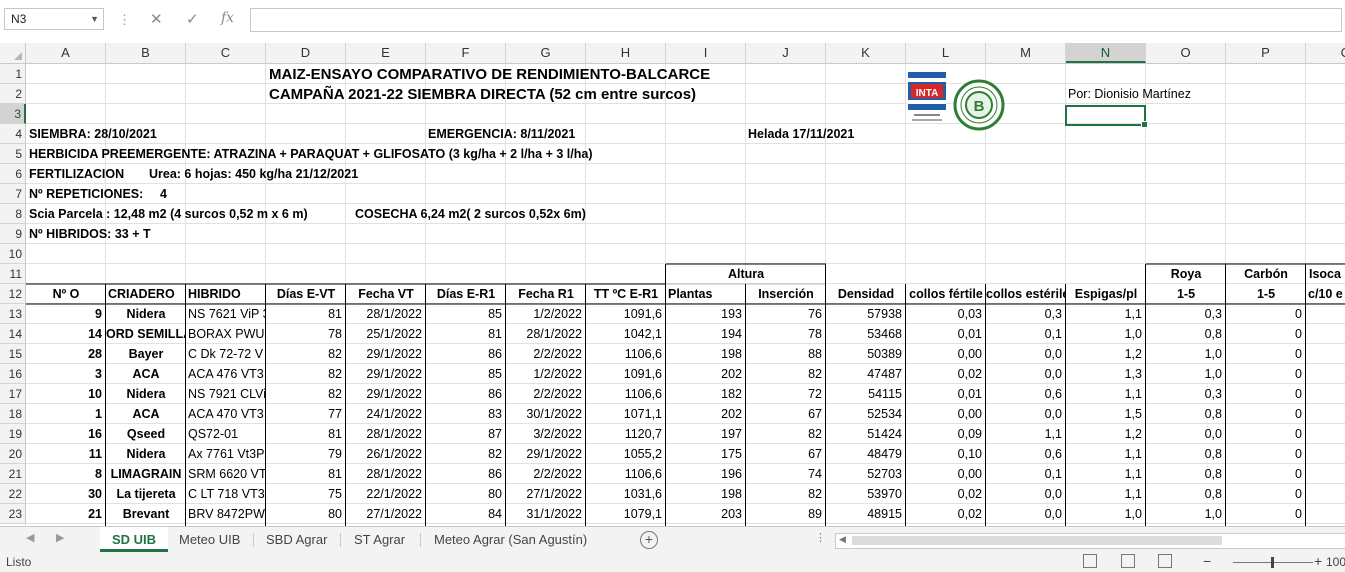 Image resolution: width=1345 pixels, height=572 pixels. I want to click on table-cell: 1055,2, so click(626, 454).